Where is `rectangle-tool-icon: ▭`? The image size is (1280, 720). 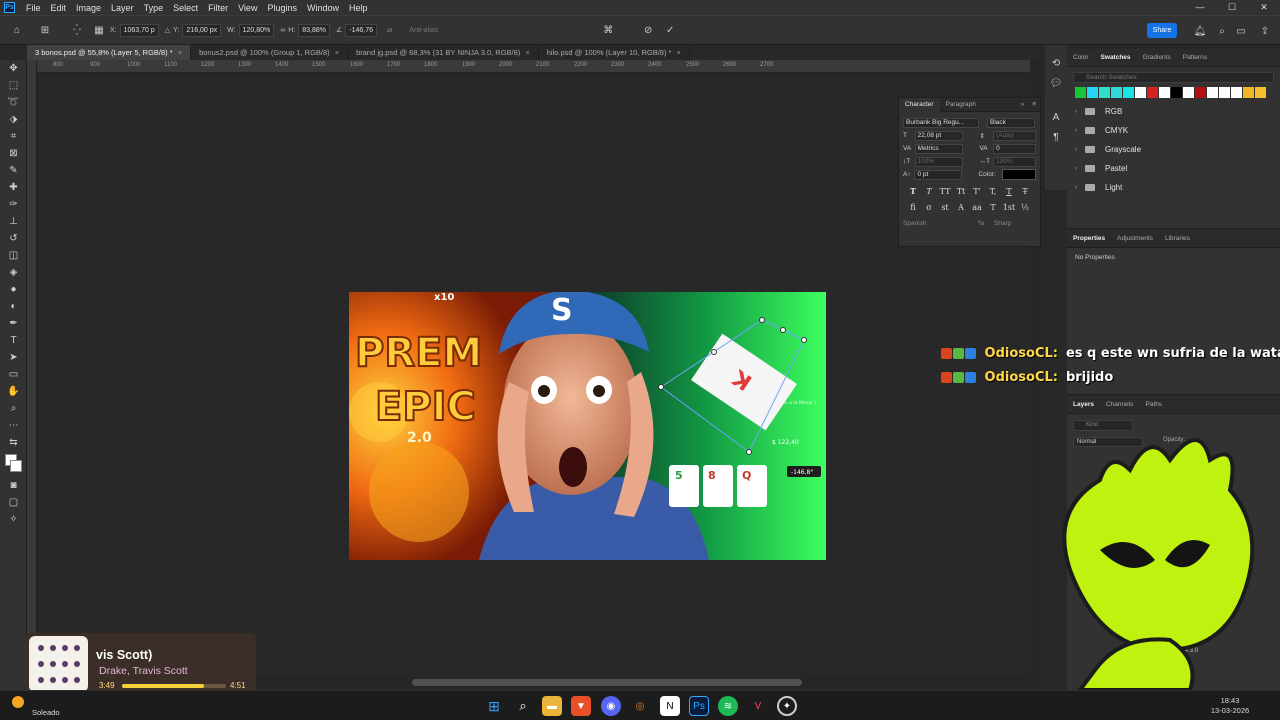
rectangle-tool-icon: ▭ is located at coordinates (13, 374).